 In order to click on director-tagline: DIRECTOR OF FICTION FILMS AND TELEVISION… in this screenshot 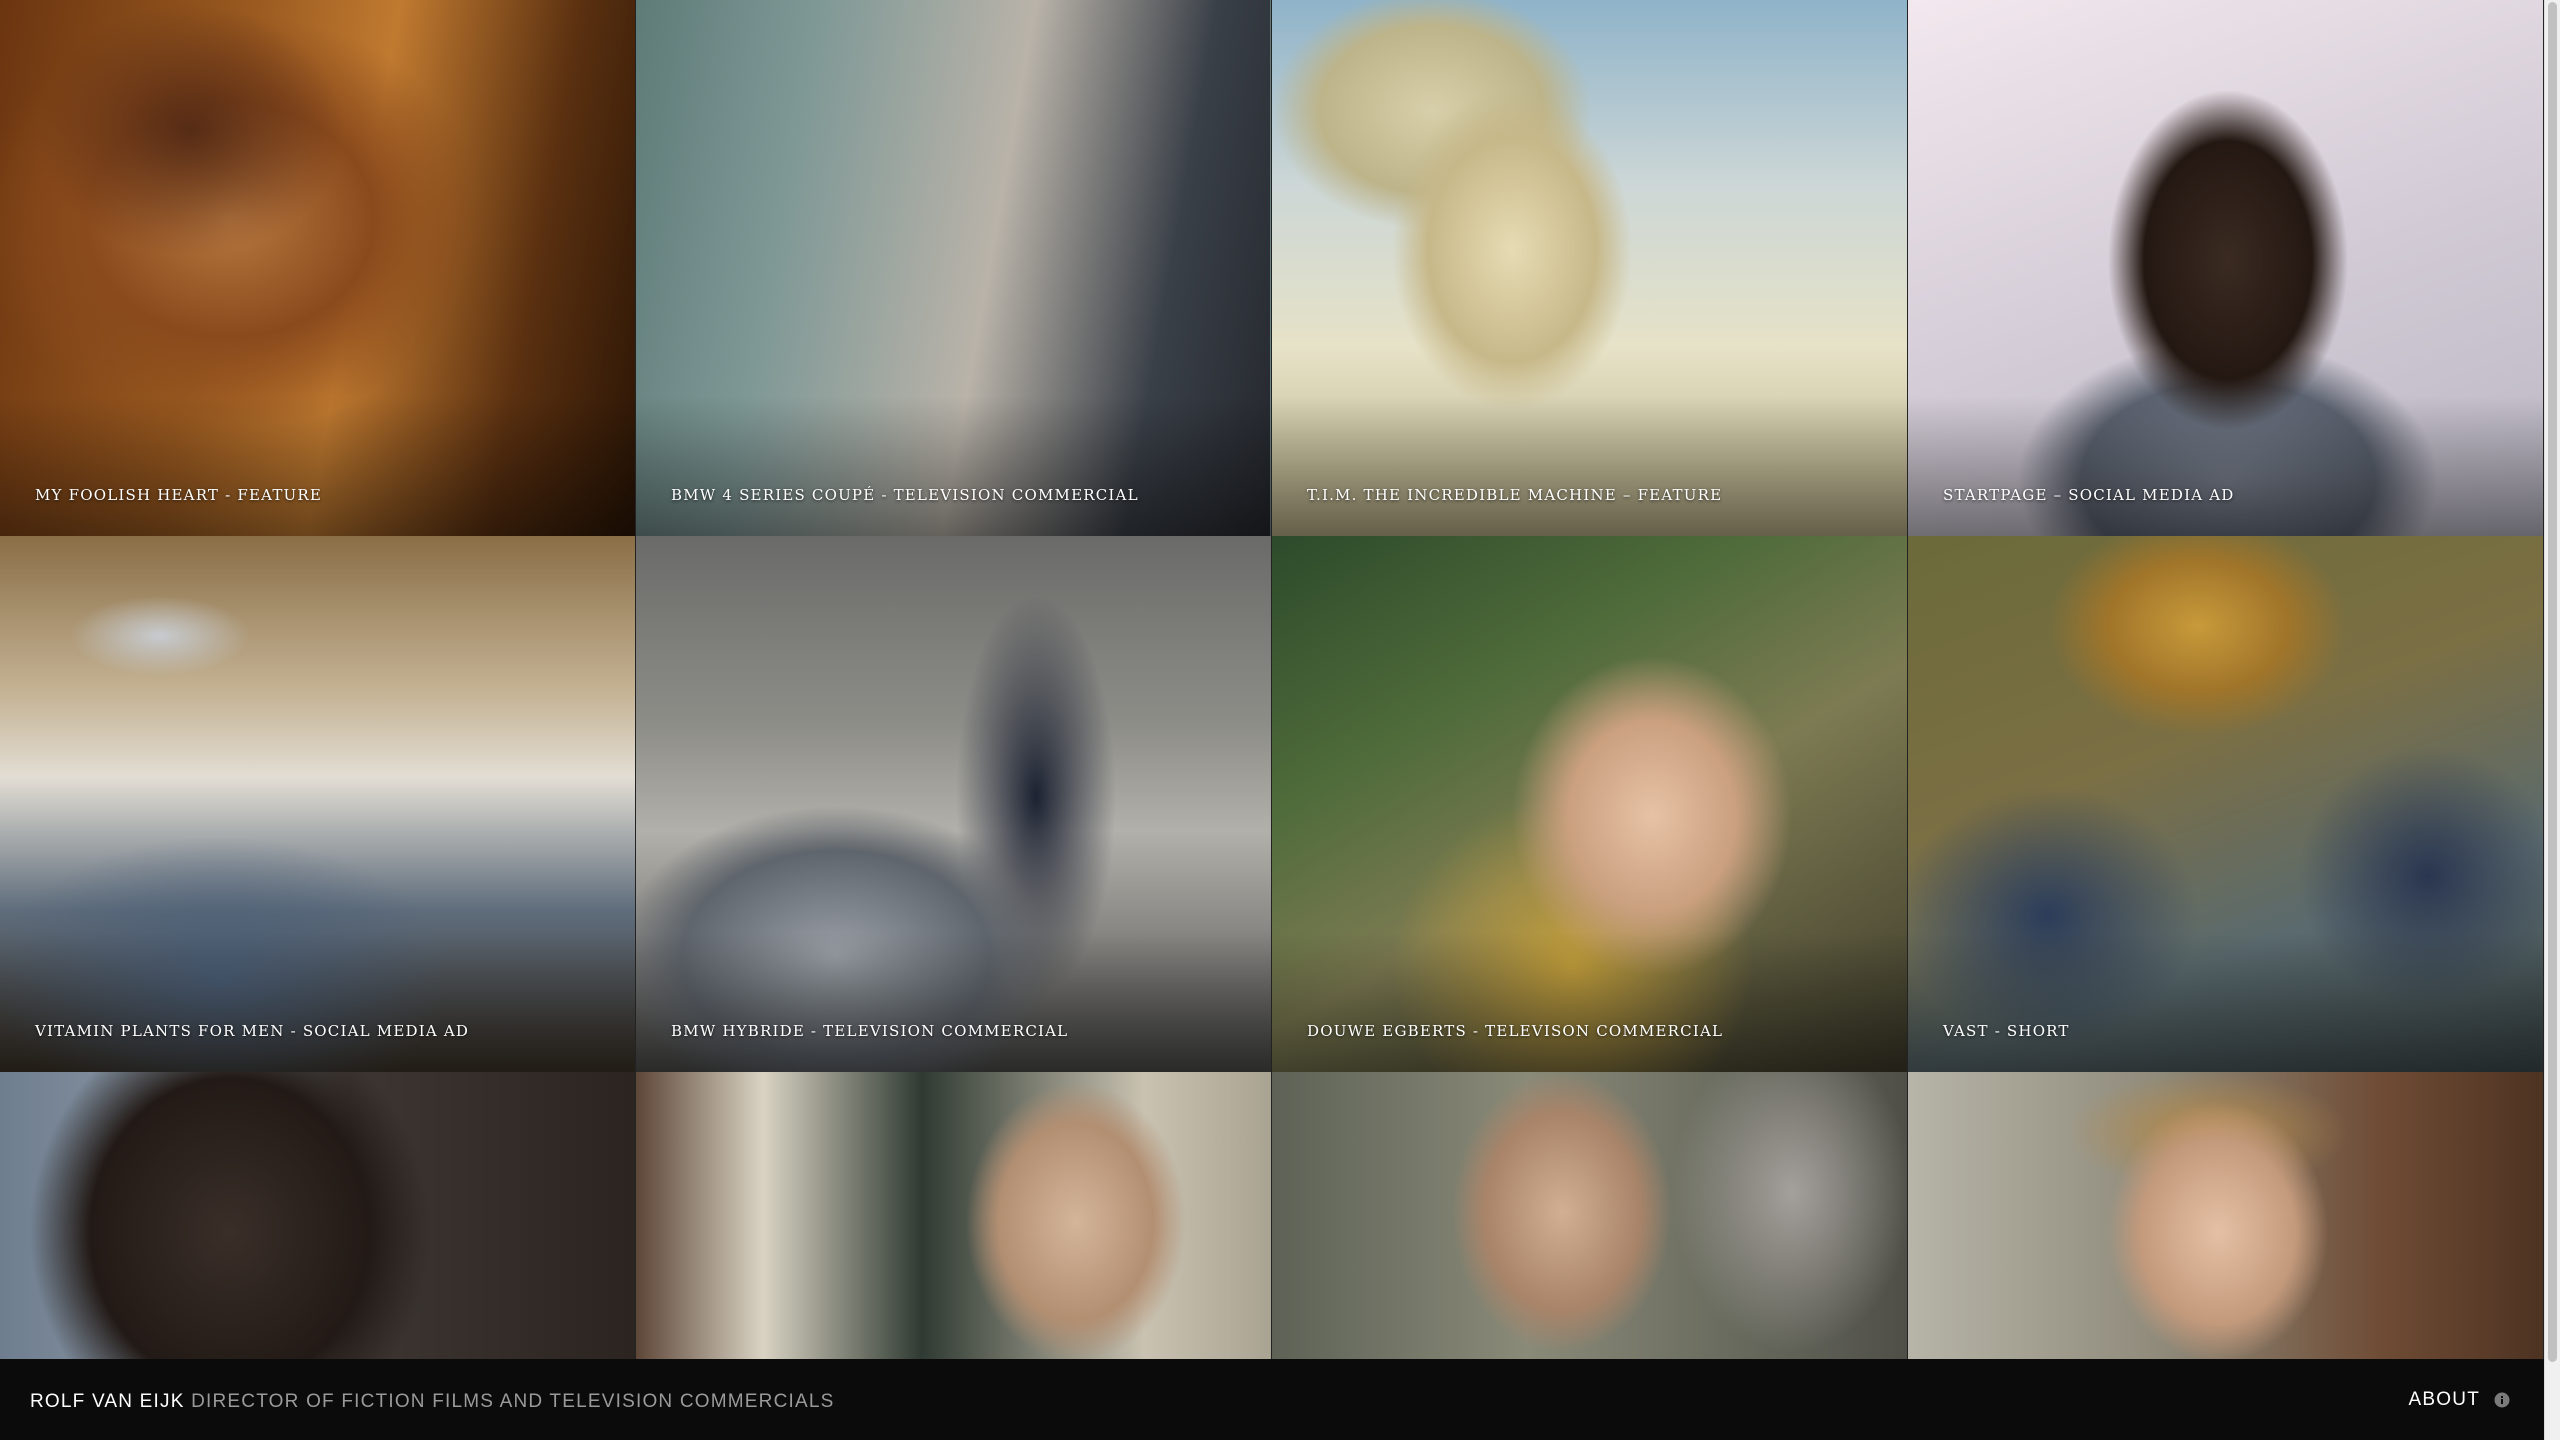, I will do `click(513, 1401)`.